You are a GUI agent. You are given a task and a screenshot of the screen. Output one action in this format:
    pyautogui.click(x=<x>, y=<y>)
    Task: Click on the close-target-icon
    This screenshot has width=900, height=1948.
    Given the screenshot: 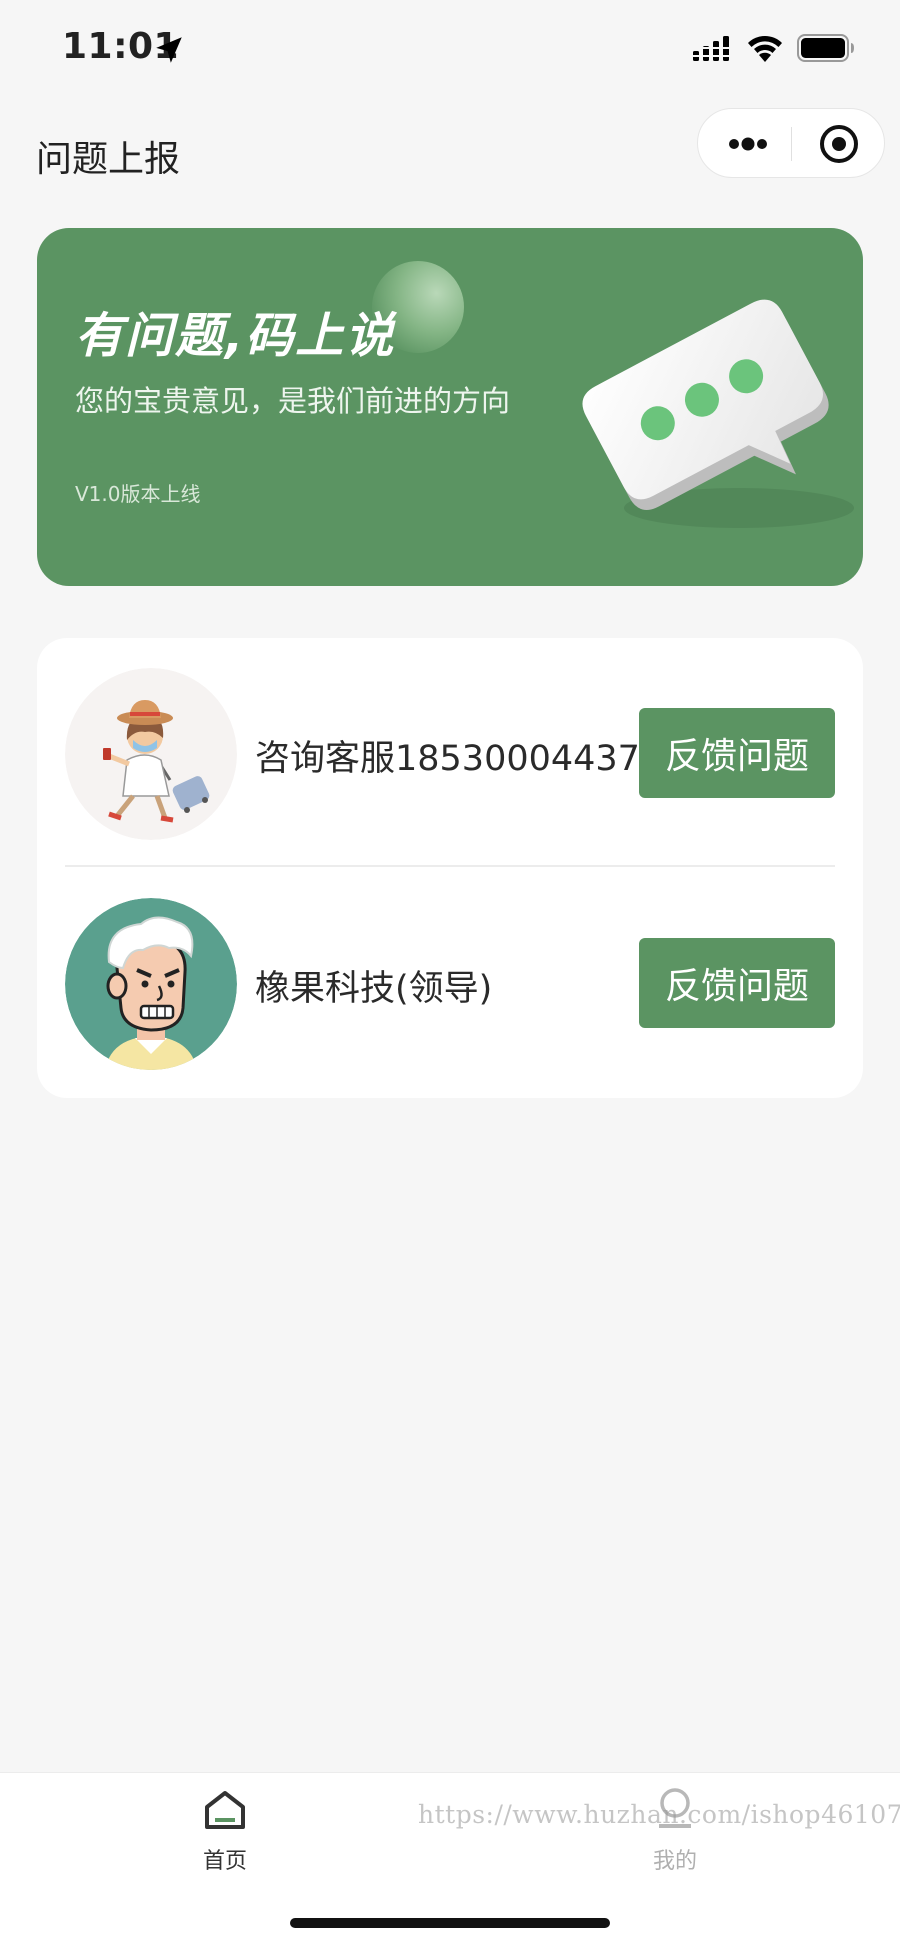 What is the action you would take?
    pyautogui.click(x=839, y=144)
    